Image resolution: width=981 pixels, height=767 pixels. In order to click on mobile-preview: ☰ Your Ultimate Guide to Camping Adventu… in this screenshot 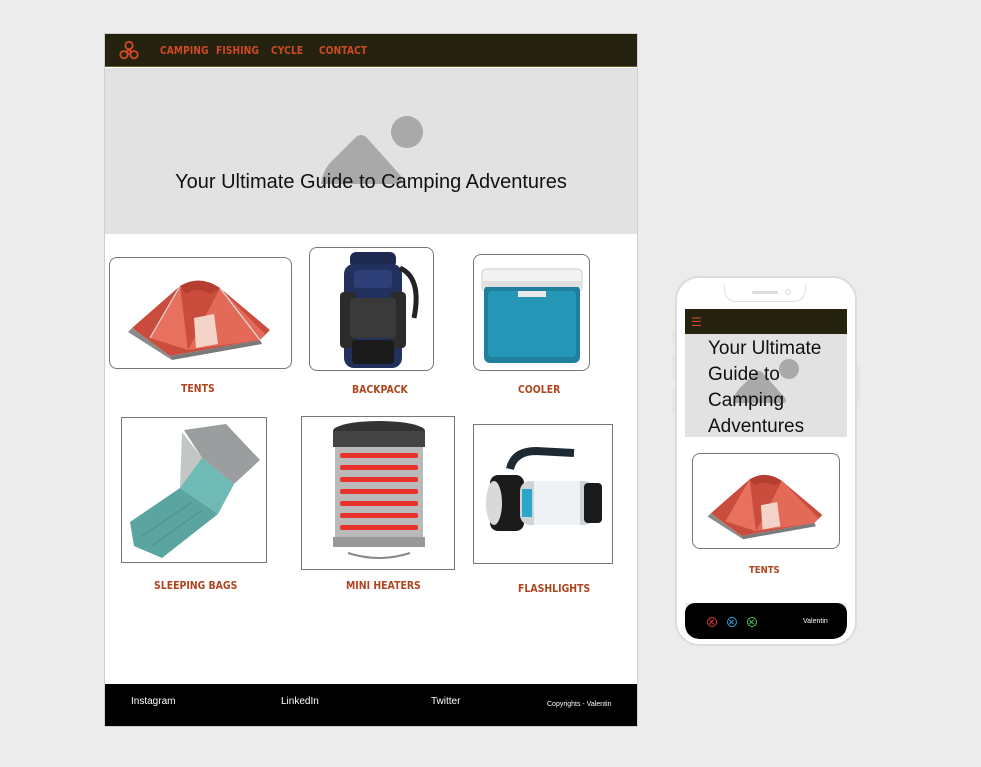, I will do `click(766, 461)`.